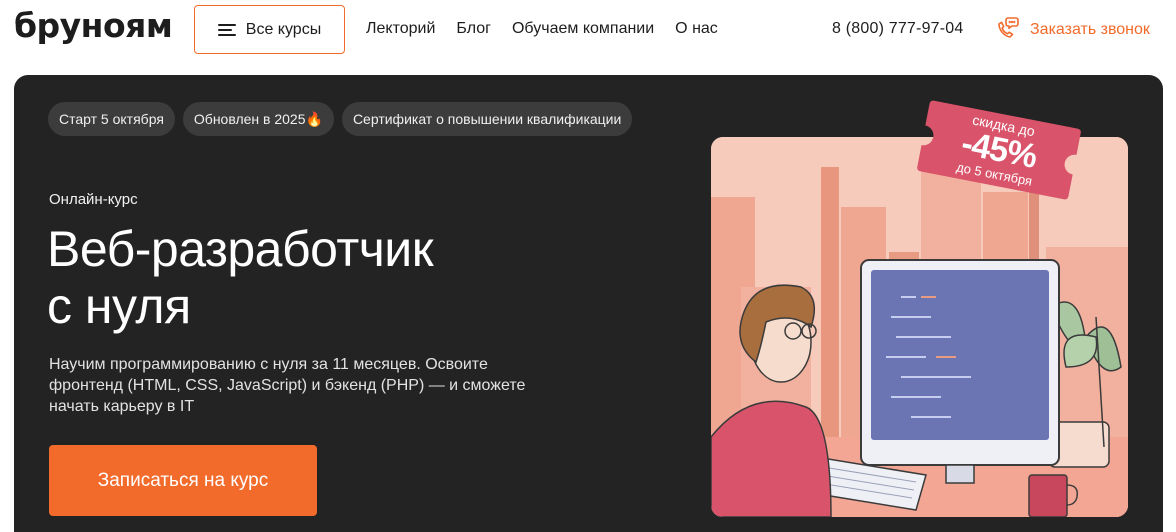 Image resolution: width=1176 pixels, height=532 pixels. What do you see at coordinates (93, 199) in the screenshot?
I see `course-kicker: Онлайн-курс` at bounding box center [93, 199].